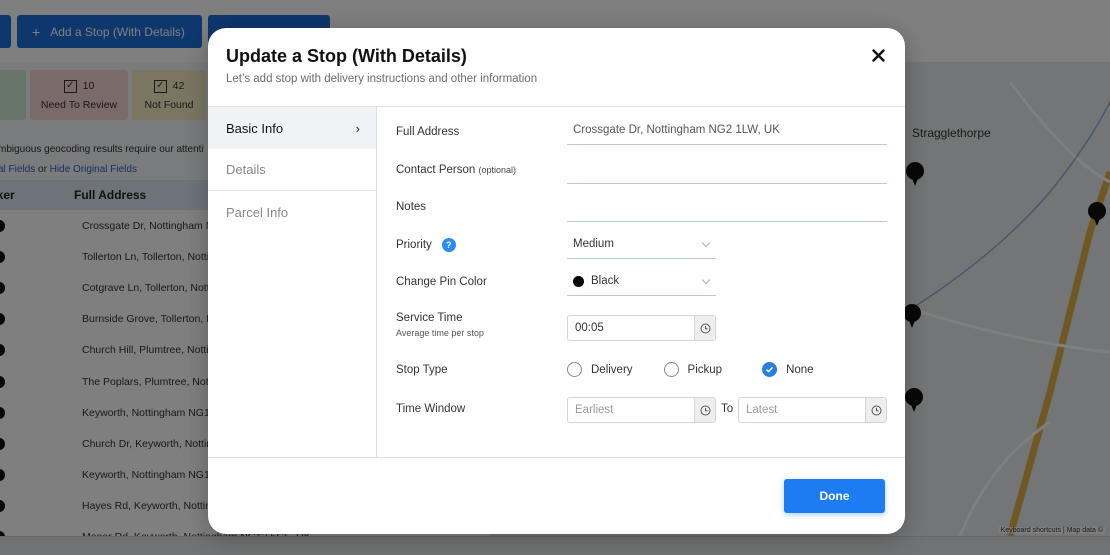 The height and width of the screenshot is (555, 1110). What do you see at coordinates (292, 170) in the screenshot?
I see `sidebar-item-details: Details` at bounding box center [292, 170].